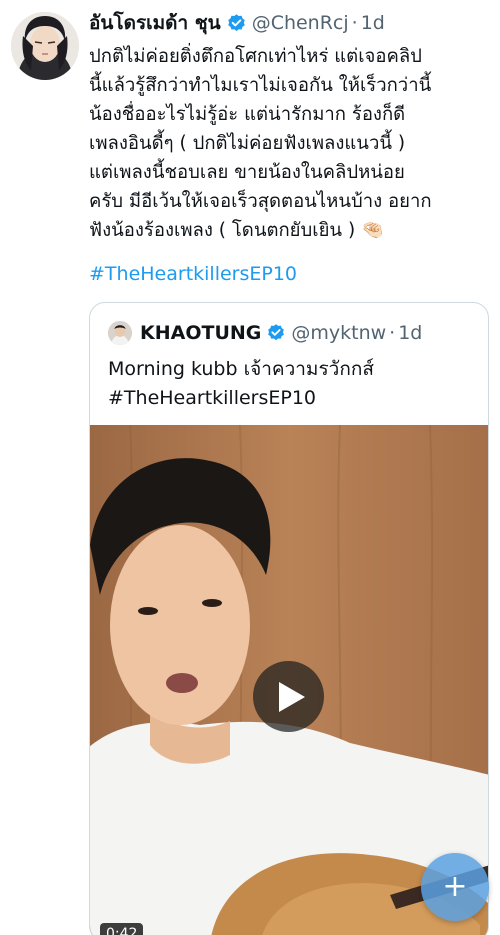 The width and height of the screenshot is (500, 935). I want to click on quoted-tweet-text-line: Morning kubb เจ้าความรวักกส์, so click(241, 369).